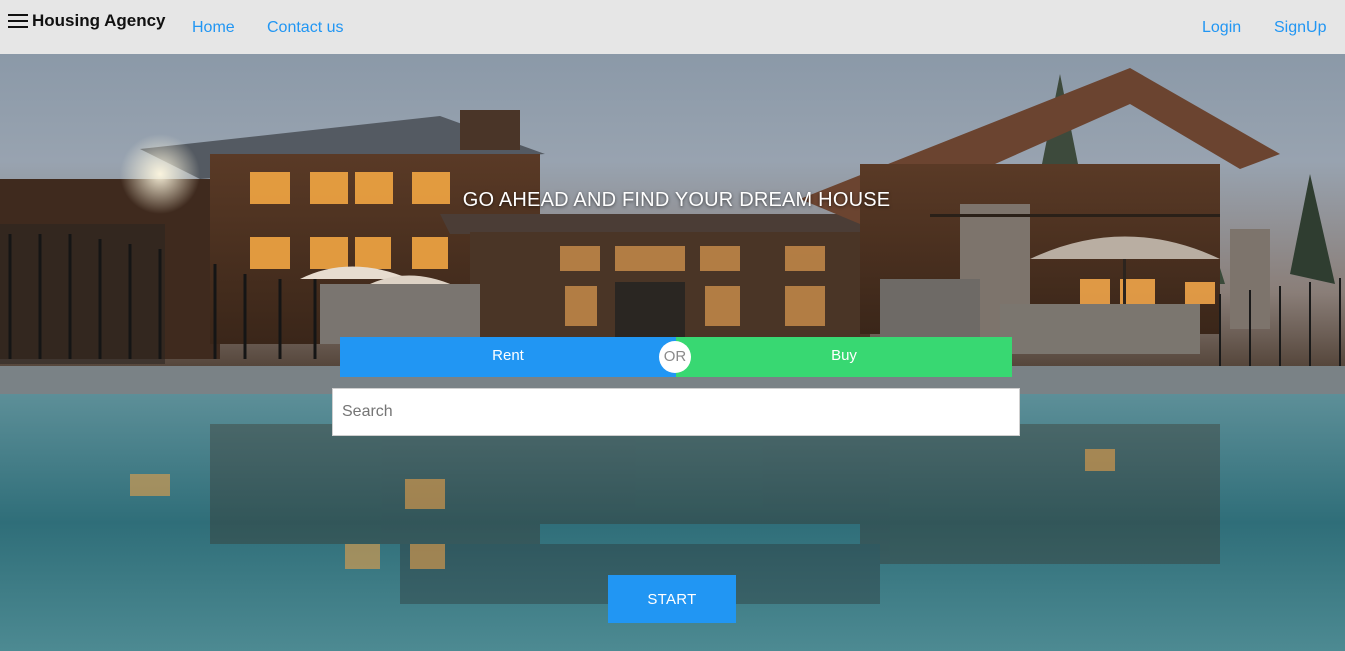 The height and width of the screenshot is (651, 1345). I want to click on or-separator-badge: OR, so click(675, 357).